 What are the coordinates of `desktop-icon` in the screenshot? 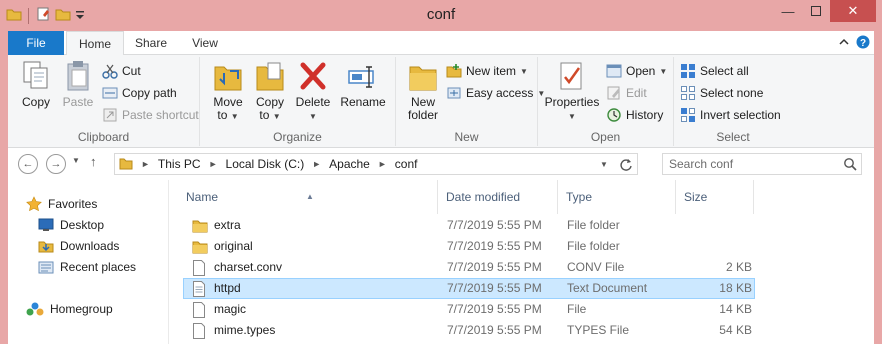 It's located at (46, 224).